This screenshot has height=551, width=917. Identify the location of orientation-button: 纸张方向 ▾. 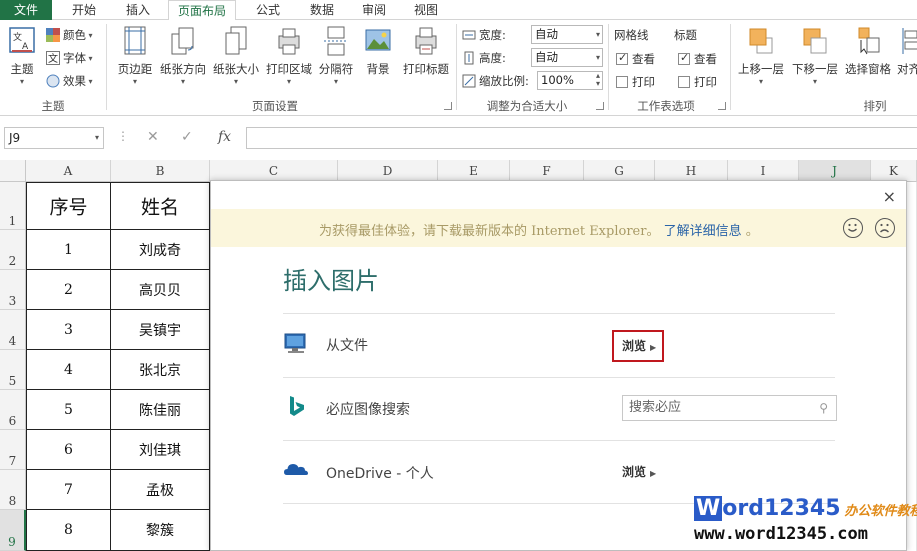
(183, 56).